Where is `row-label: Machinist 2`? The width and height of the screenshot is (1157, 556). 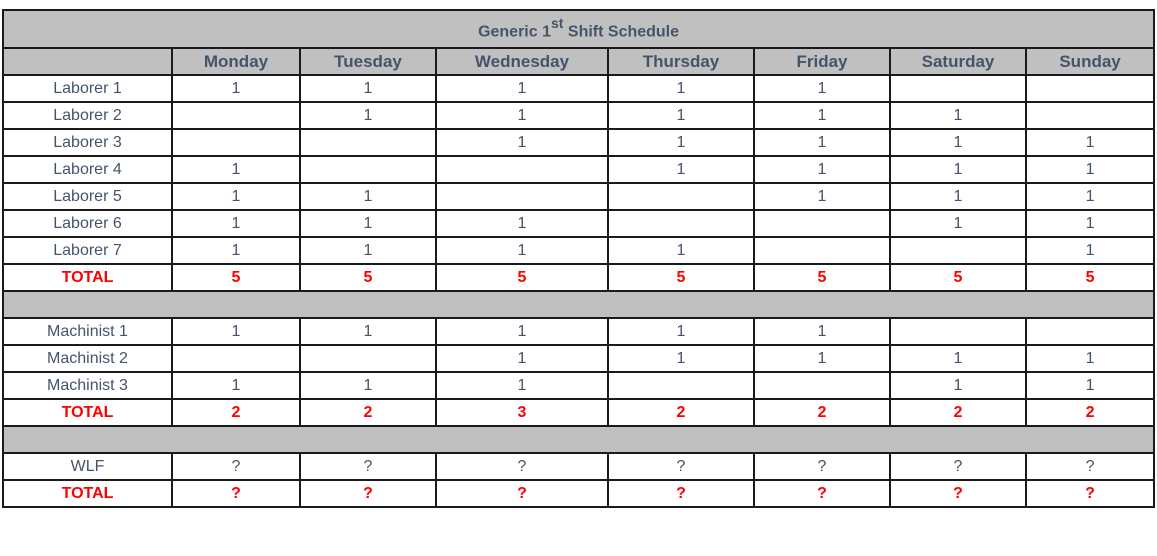
row-label: Machinist 2 is located at coordinates (87, 358).